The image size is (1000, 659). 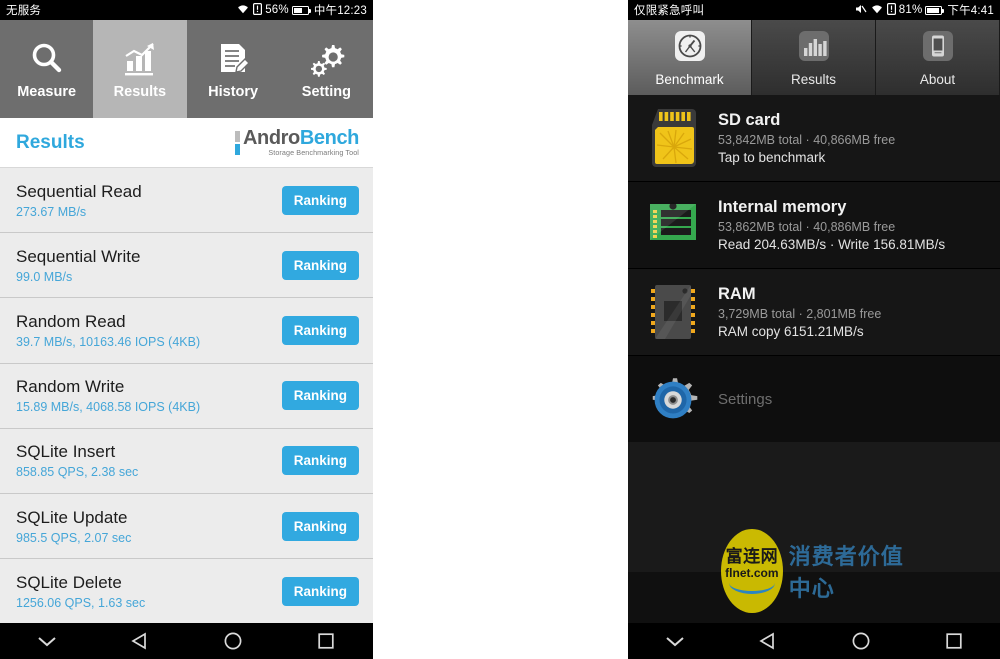 I want to click on carrier-label: 无服务, so click(x=24, y=11).